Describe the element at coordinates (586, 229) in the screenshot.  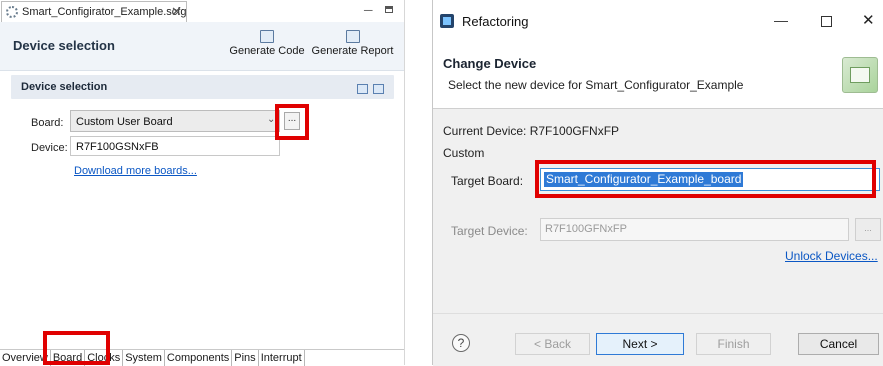
I see `target-device-value: R7F100GFNxFP` at that location.